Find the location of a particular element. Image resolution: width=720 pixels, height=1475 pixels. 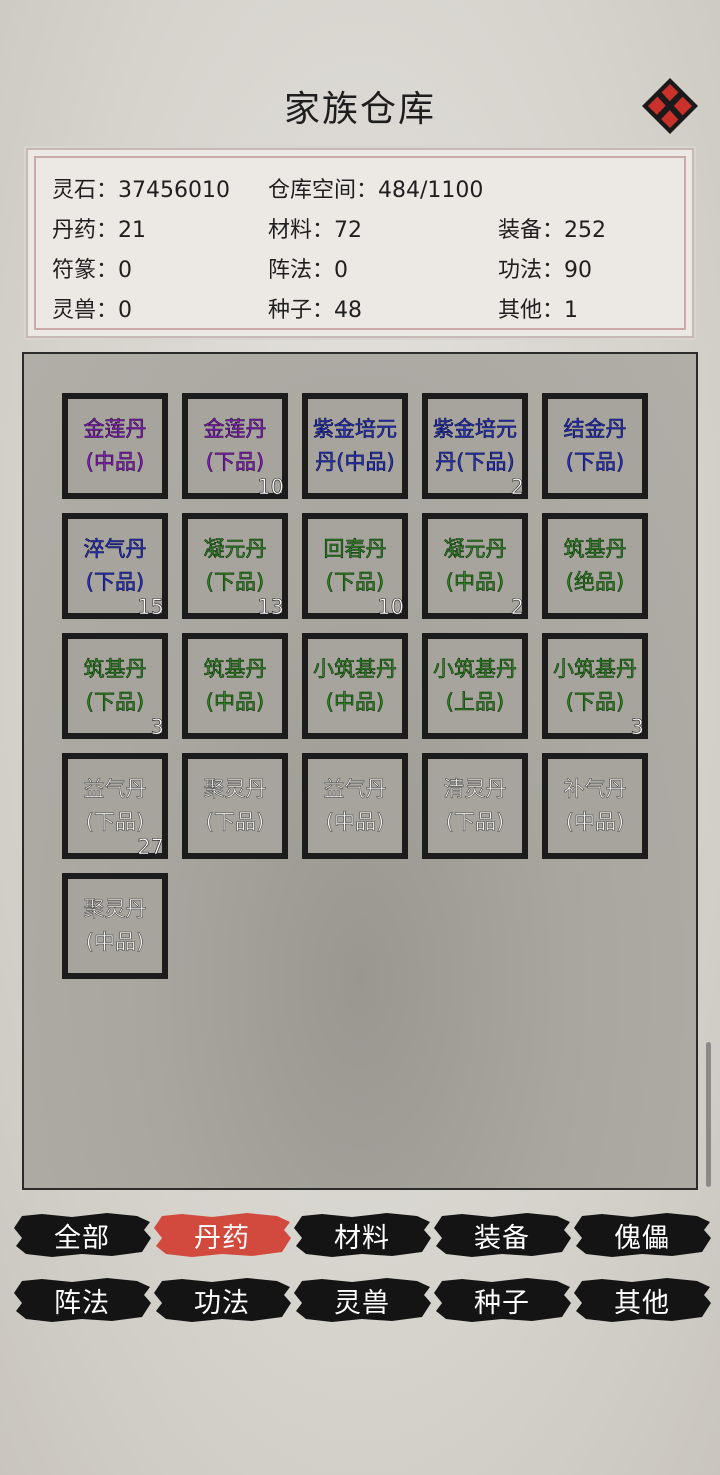

inventory-item-slot: 结金丹 (下品) is located at coordinates (595, 446).